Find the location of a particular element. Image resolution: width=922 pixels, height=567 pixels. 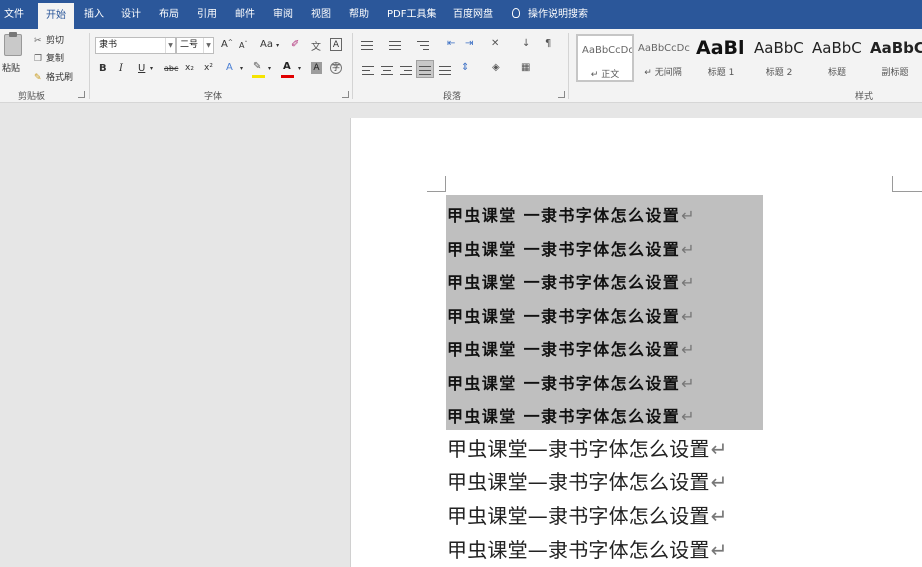

style-sample: AaBl is located at coordinates (720, 48).